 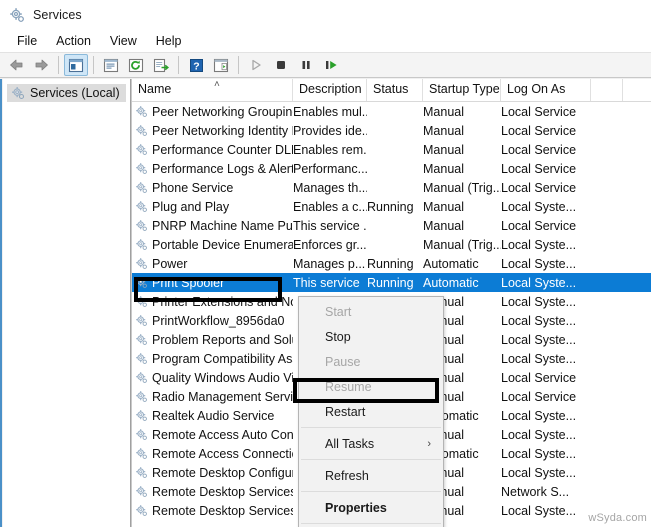 What do you see at coordinates (371, 386) in the screenshot?
I see `context-menu-item-resume: Resume` at bounding box center [371, 386].